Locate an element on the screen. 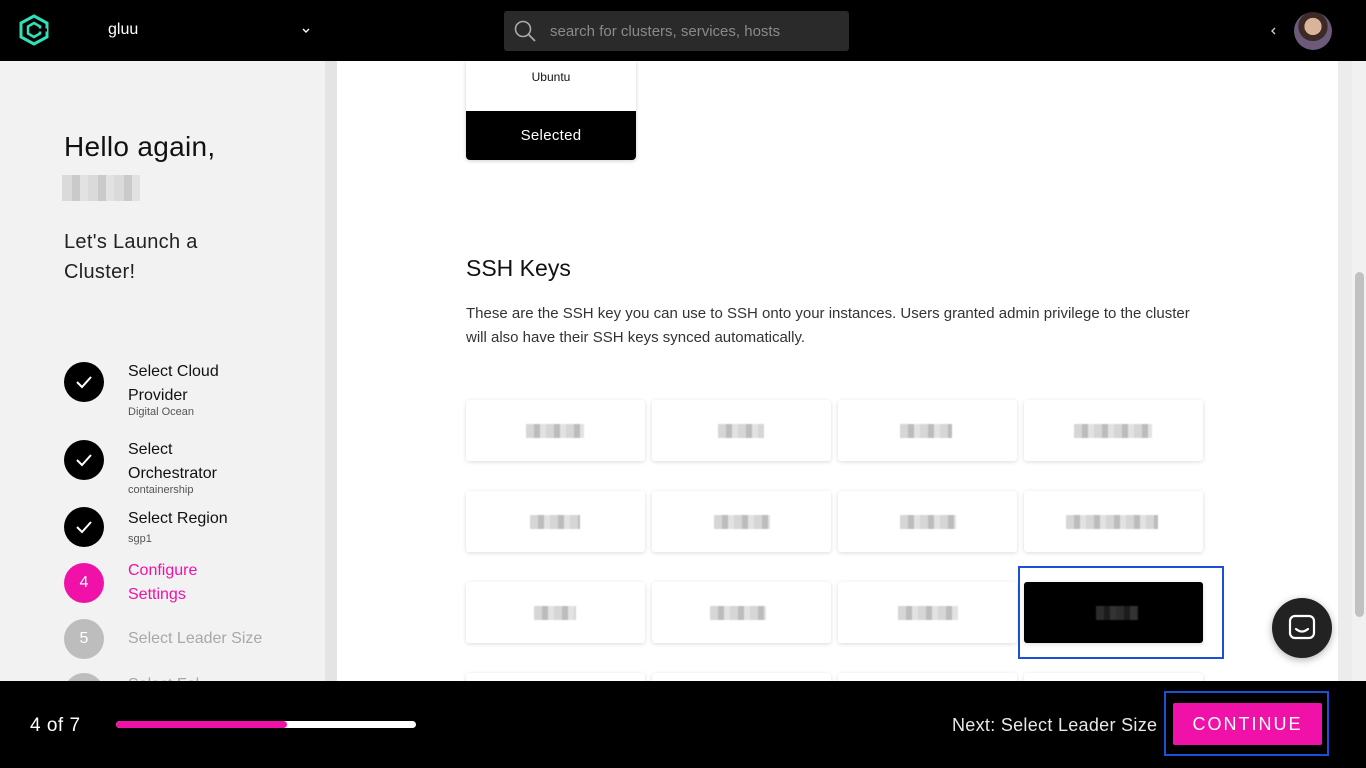  launch-subtitle: Let's Launch a Cluster! is located at coordinates (131, 257).